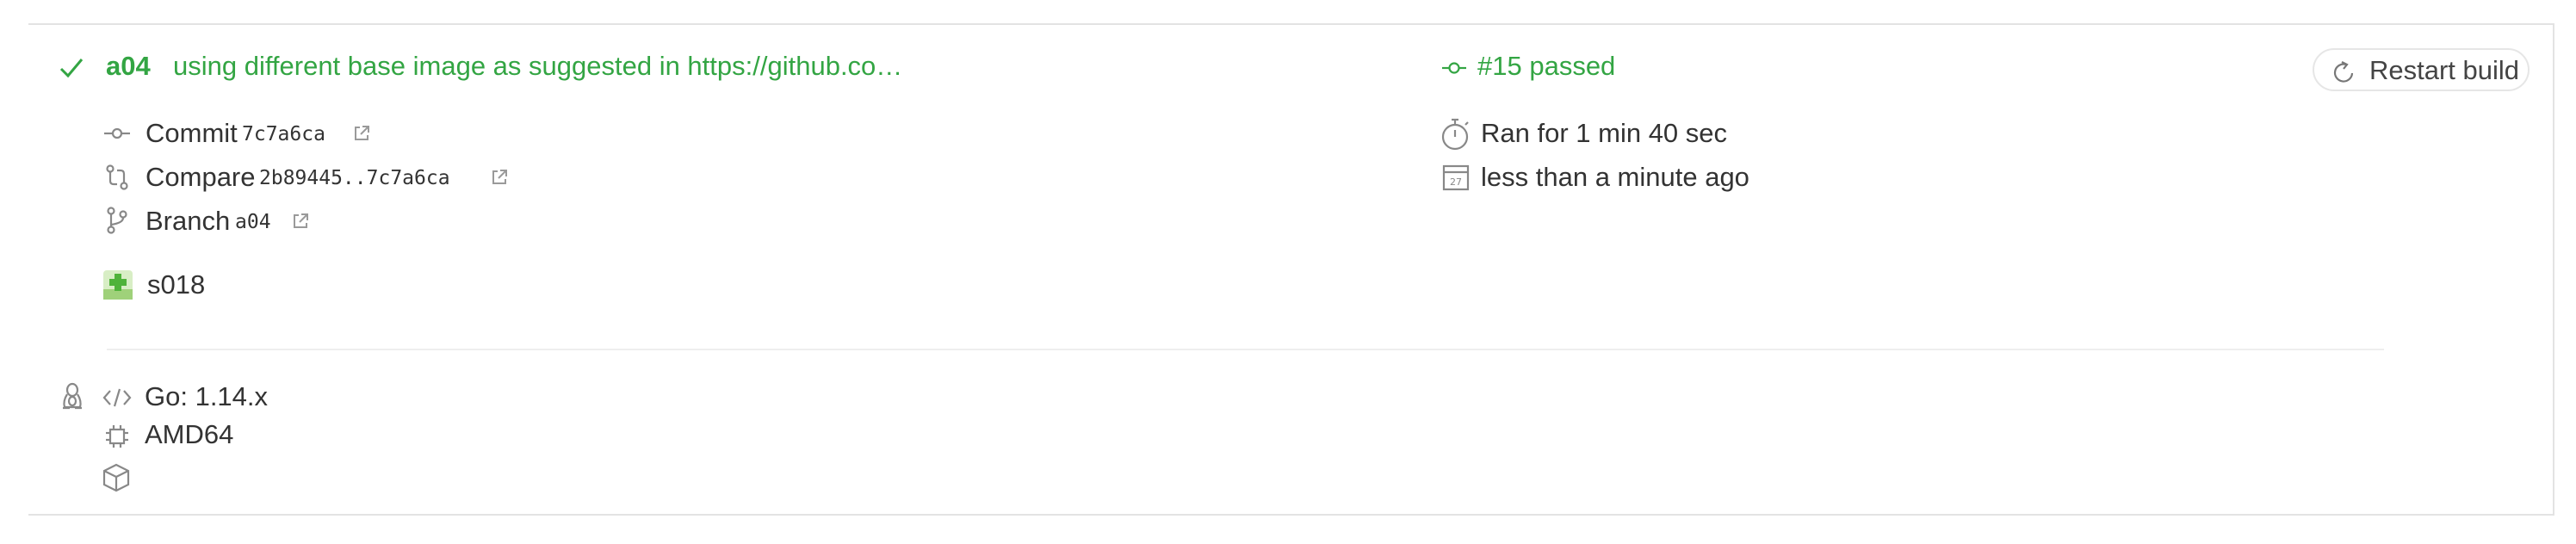  I want to click on calendar-icon: 27, so click(1456, 177).